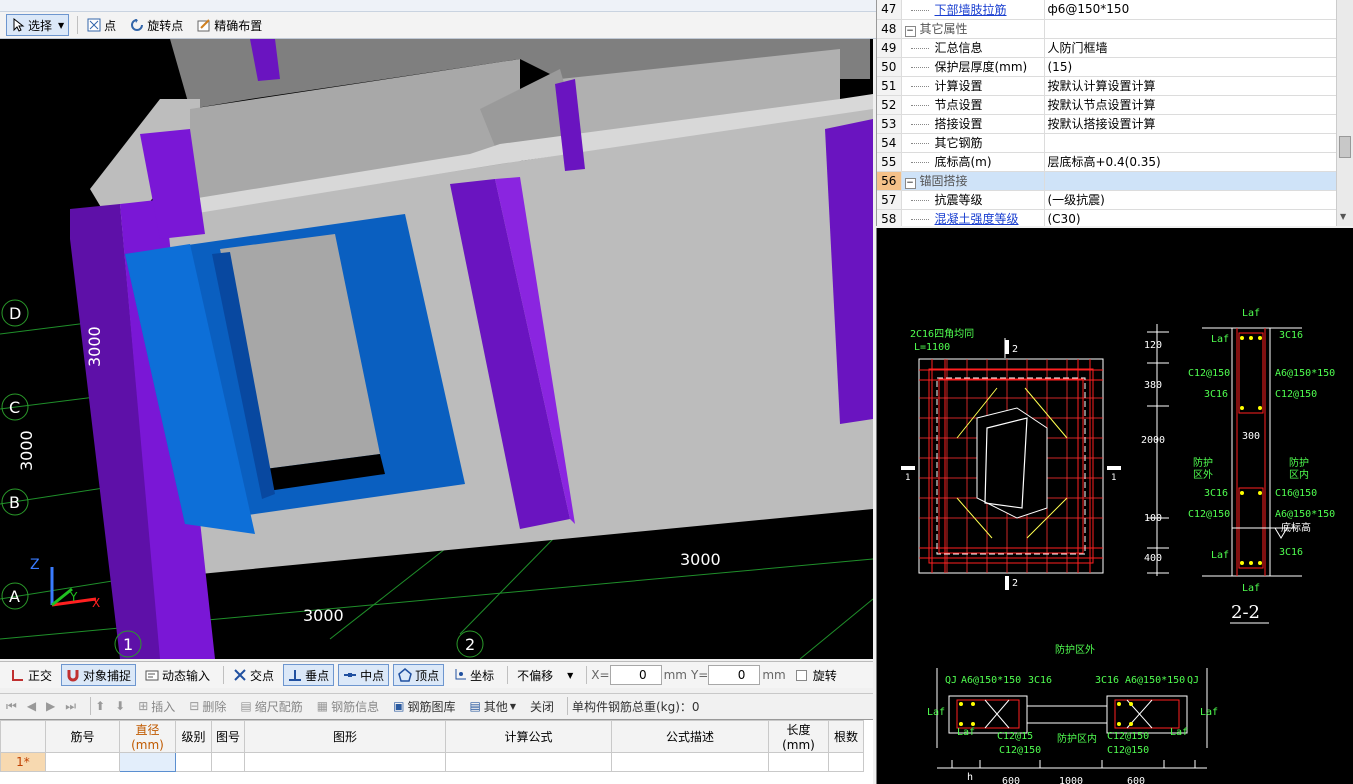 The width and height of the screenshot is (1353, 784). I want to click on plan-label: C12@150, so click(1128, 736).